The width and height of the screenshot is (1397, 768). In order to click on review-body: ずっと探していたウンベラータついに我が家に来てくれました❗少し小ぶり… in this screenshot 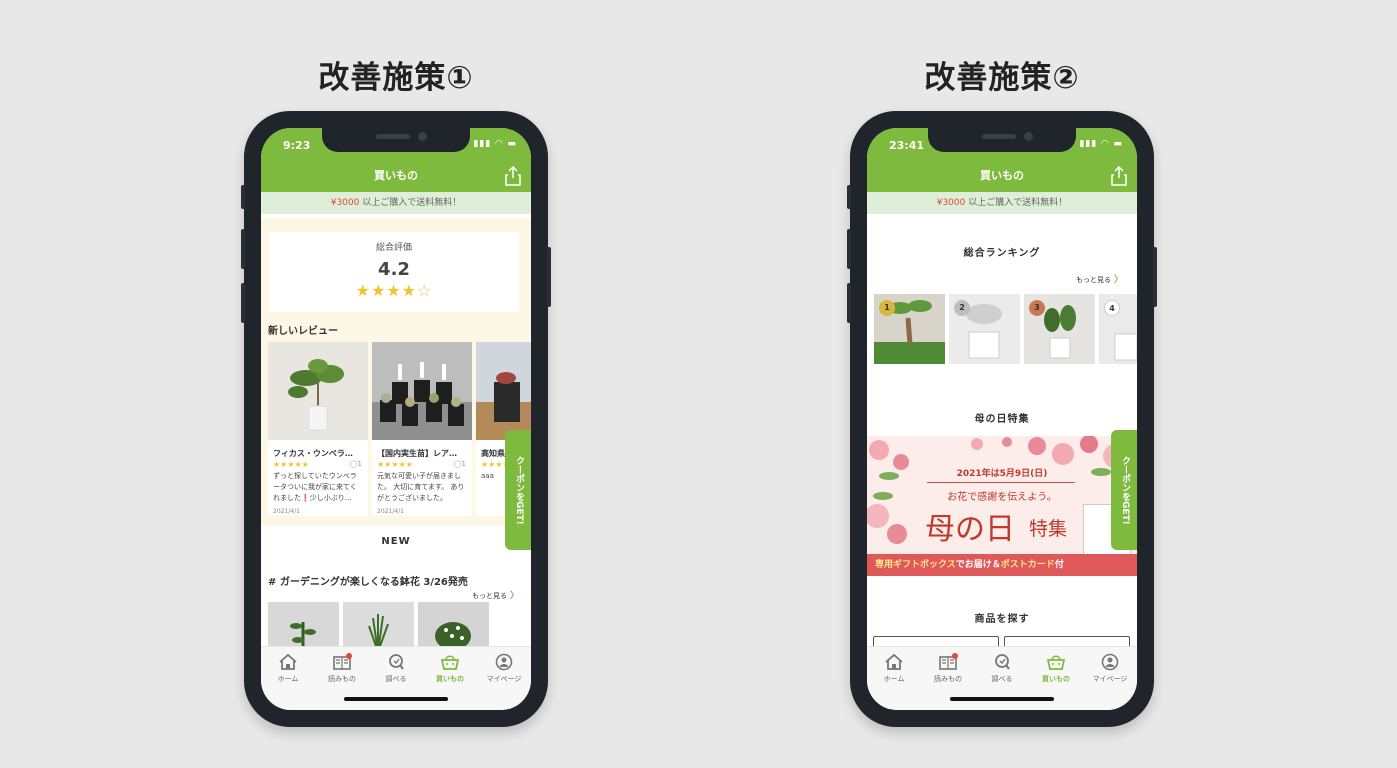, I will do `click(315, 487)`.